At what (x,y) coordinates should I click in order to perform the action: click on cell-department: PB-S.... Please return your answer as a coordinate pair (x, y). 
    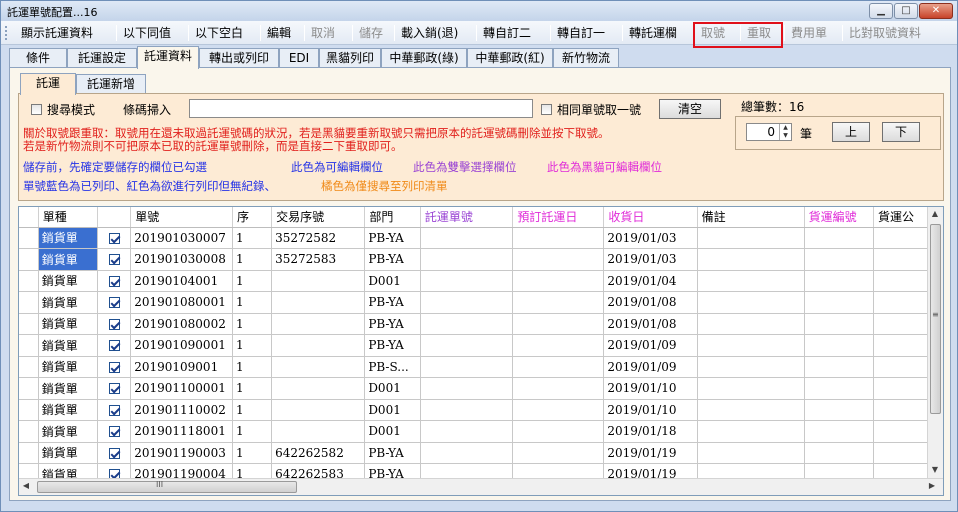
    Looking at the image, I should click on (392, 367).